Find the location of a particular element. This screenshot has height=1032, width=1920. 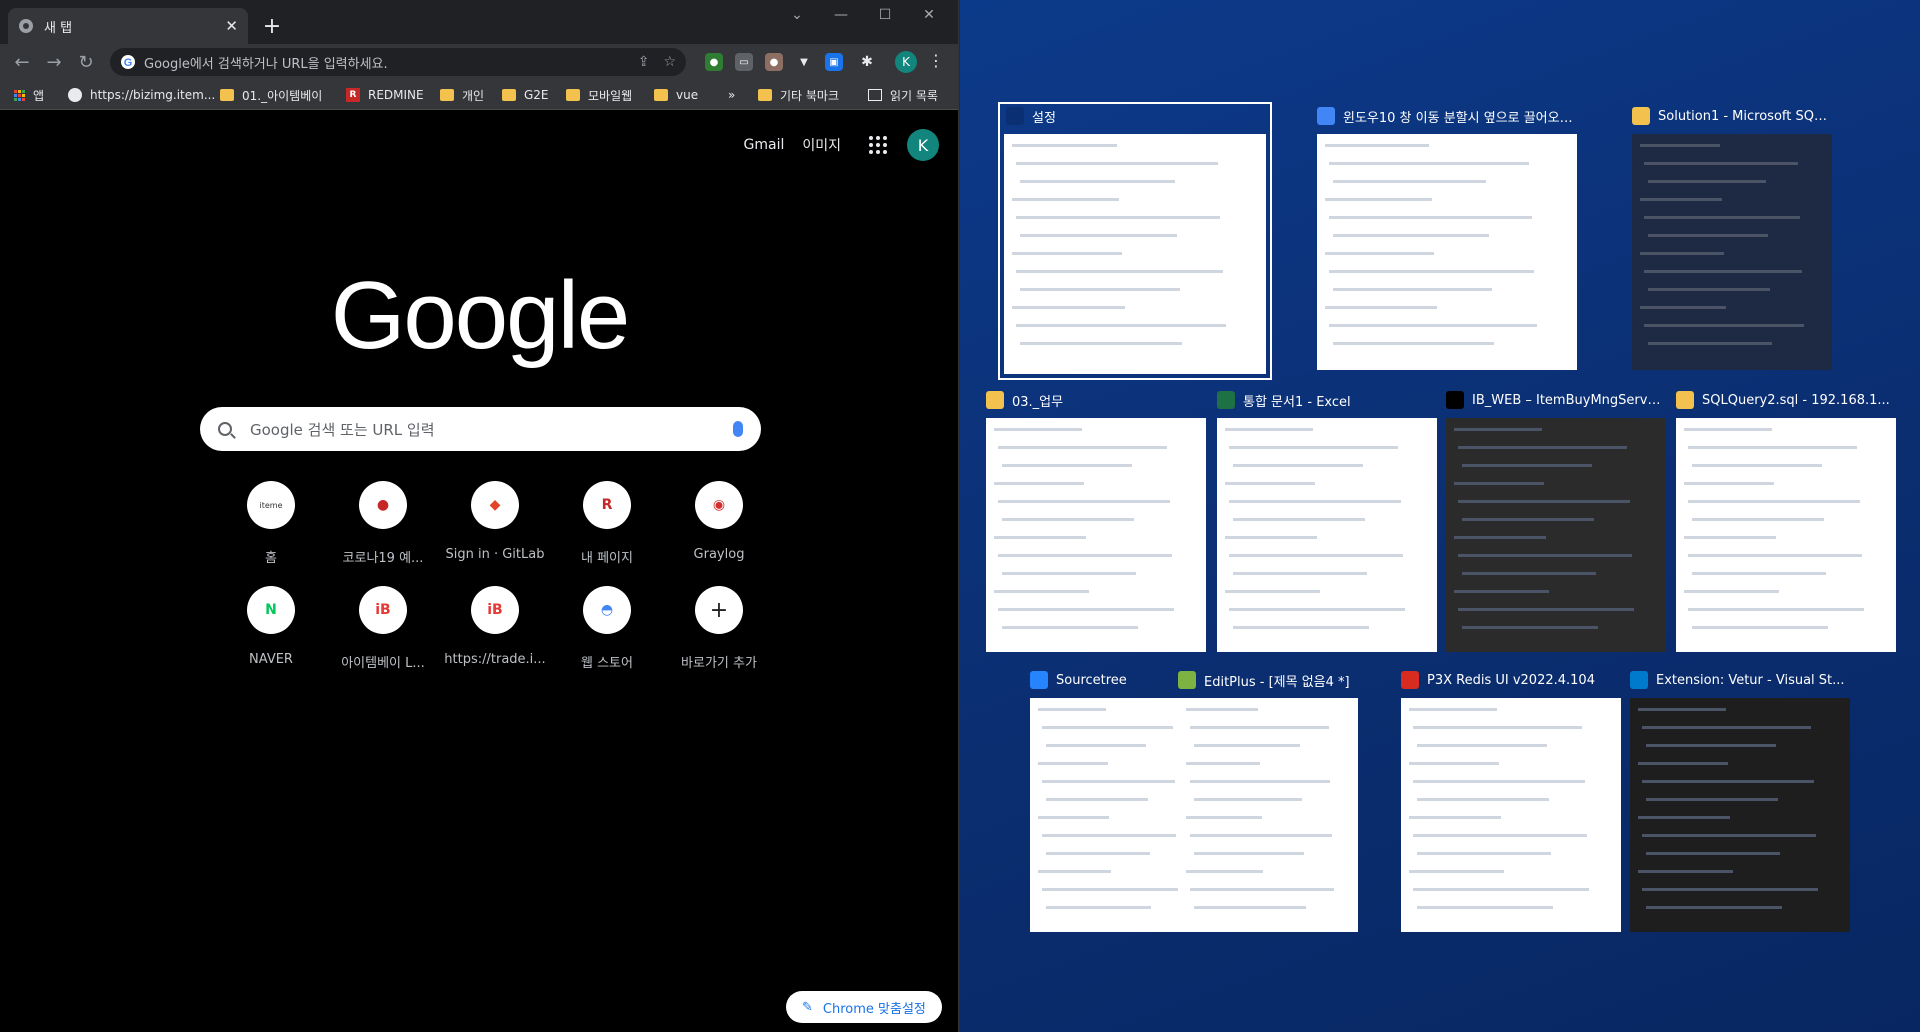

new-tab-button: + is located at coordinates (272, 26).